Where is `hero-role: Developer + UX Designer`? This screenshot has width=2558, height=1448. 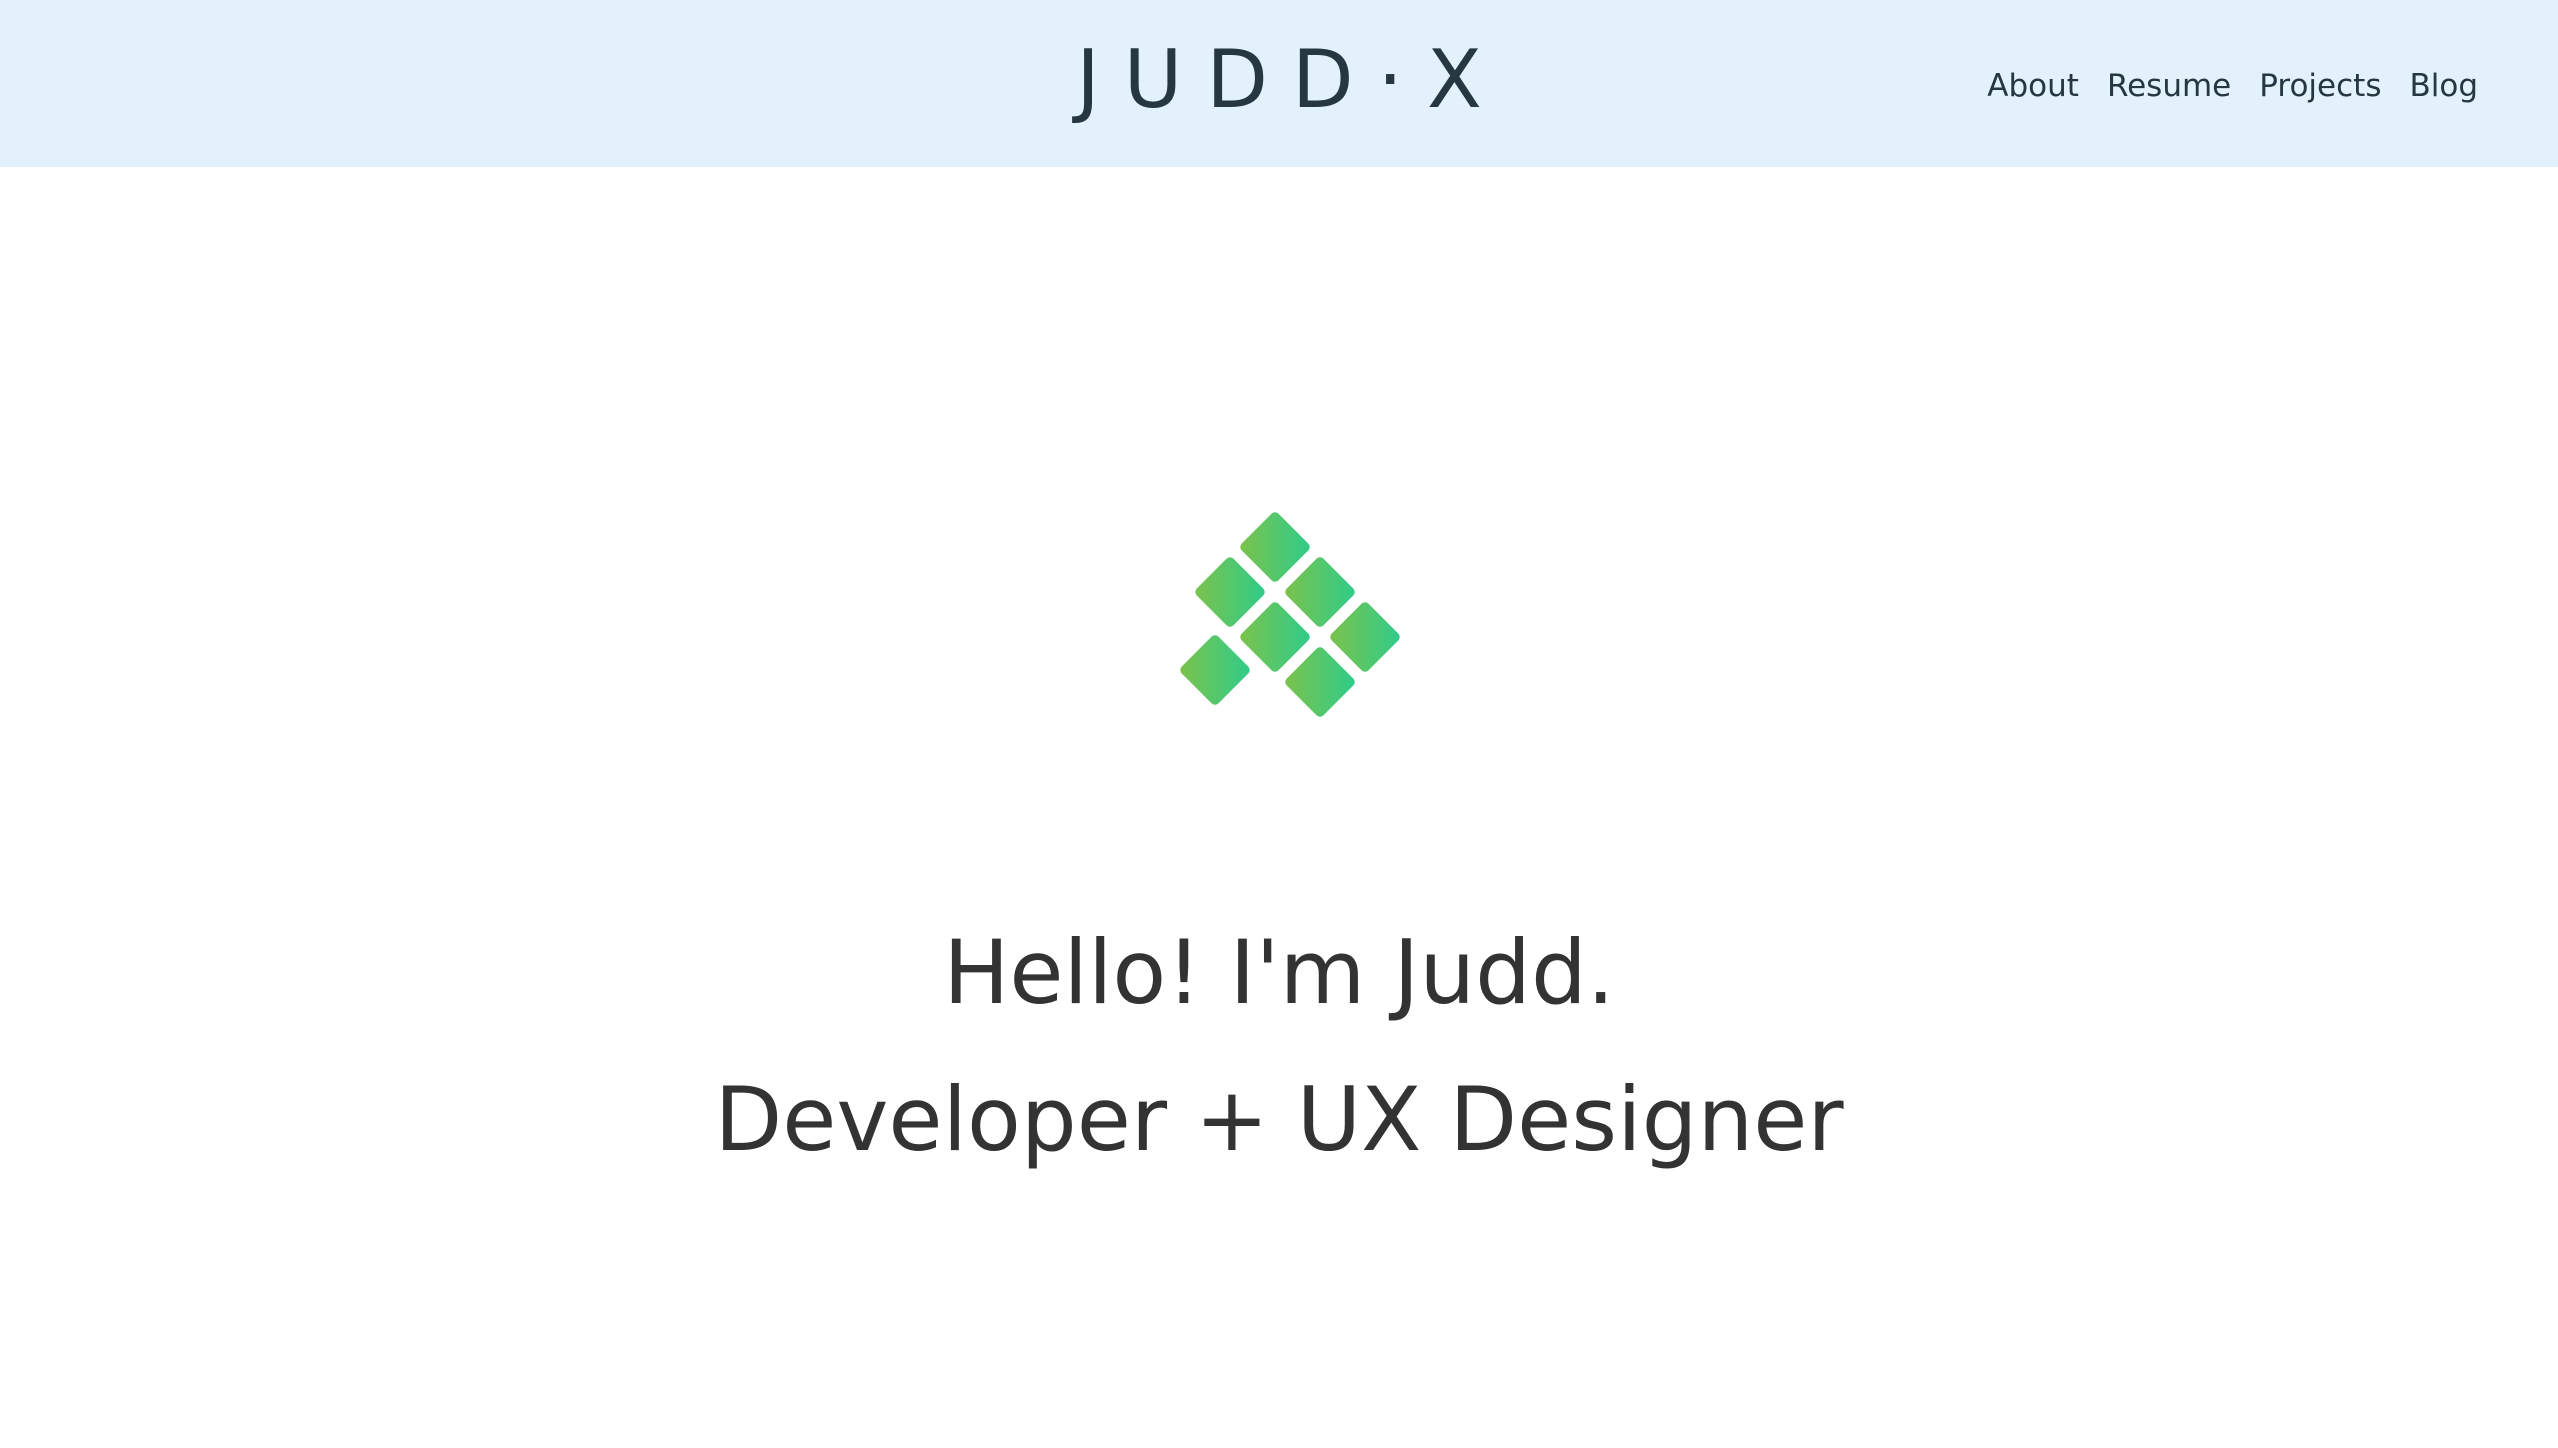
hero-role: Developer + UX Designer is located at coordinates (1279, 1119).